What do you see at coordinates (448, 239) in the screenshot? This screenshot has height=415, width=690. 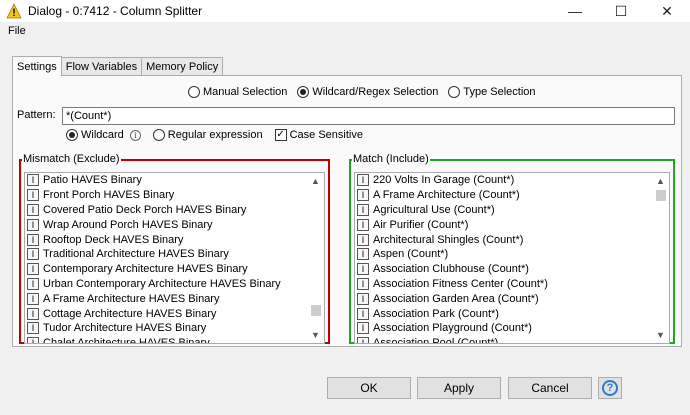 I see `list-item-label: Architectural Shingles (Count*)` at bounding box center [448, 239].